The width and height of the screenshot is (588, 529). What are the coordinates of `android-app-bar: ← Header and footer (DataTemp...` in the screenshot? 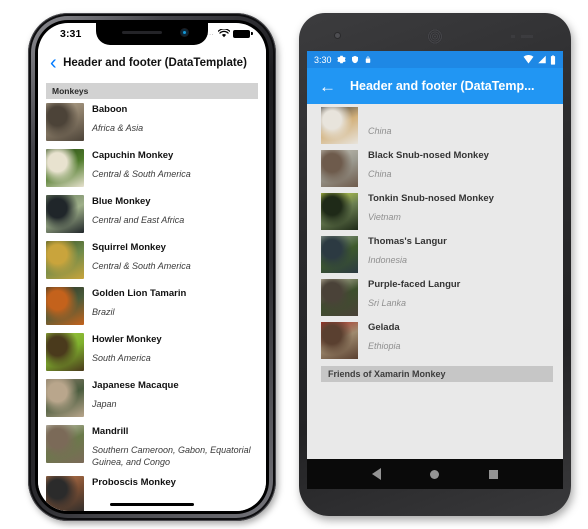 It's located at (435, 86).